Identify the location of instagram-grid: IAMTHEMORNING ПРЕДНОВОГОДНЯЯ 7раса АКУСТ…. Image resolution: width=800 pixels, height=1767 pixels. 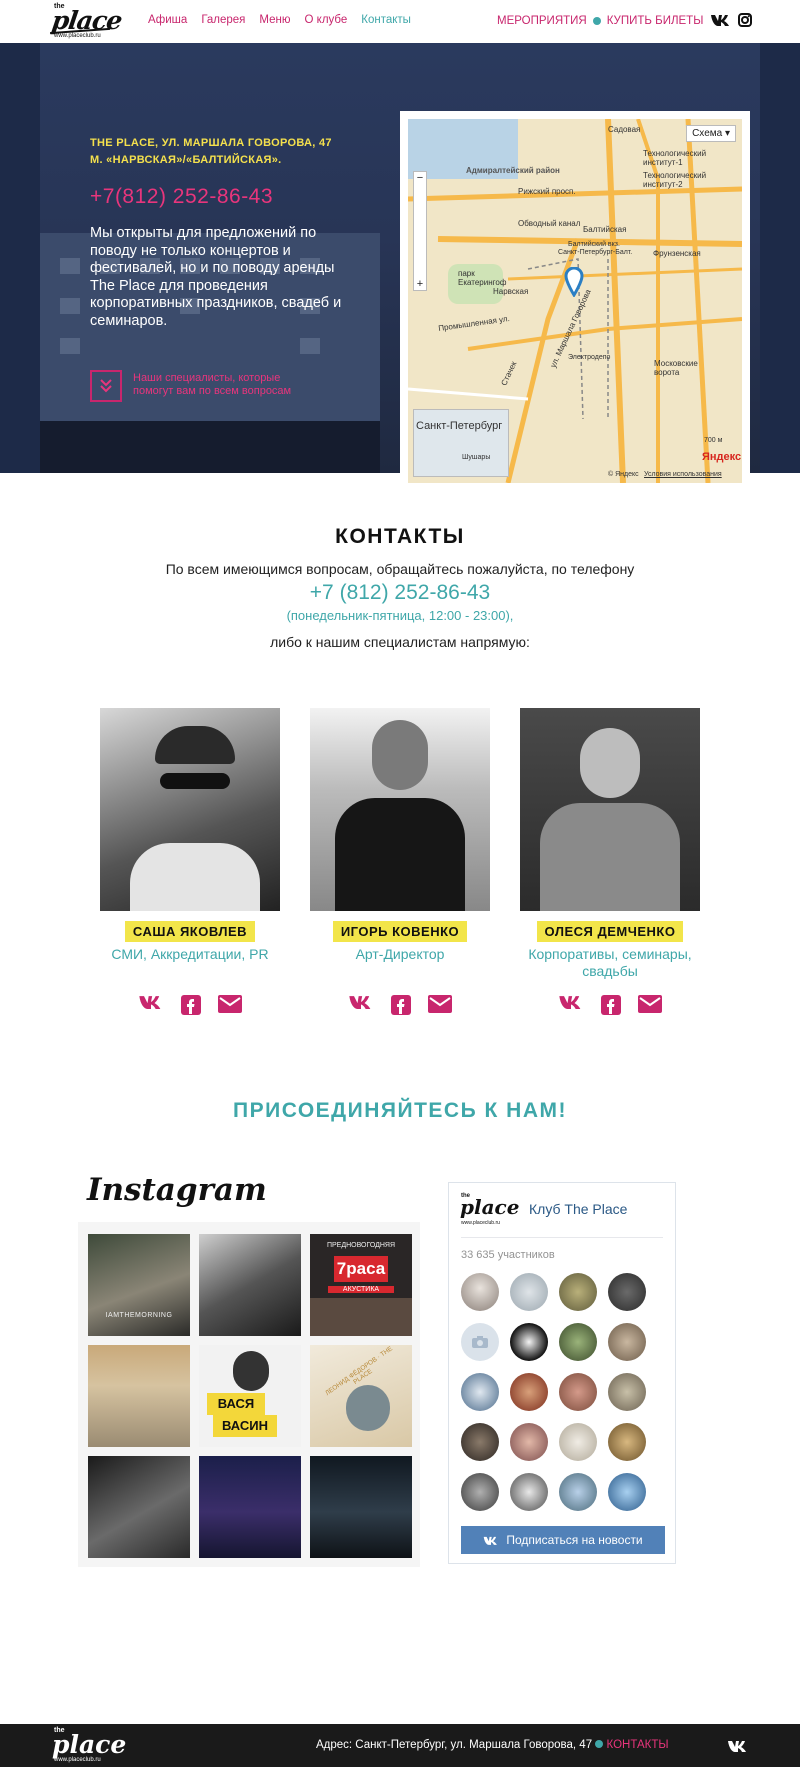
(249, 1394).